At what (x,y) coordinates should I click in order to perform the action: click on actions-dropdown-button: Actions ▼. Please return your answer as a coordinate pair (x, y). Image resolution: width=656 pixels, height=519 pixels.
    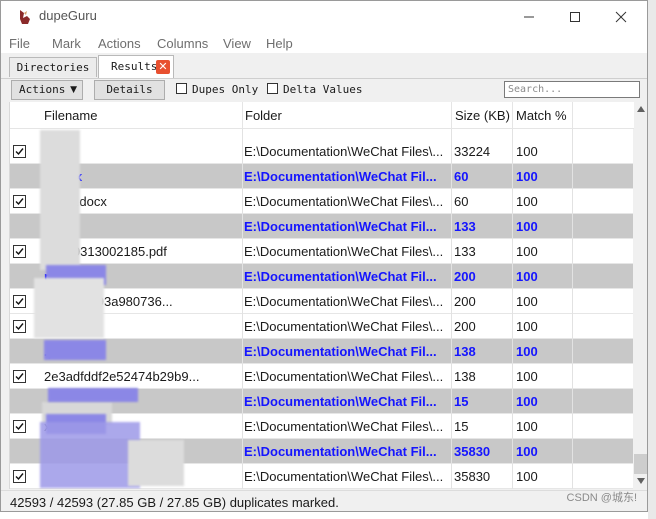
    Looking at the image, I should click on (47, 90).